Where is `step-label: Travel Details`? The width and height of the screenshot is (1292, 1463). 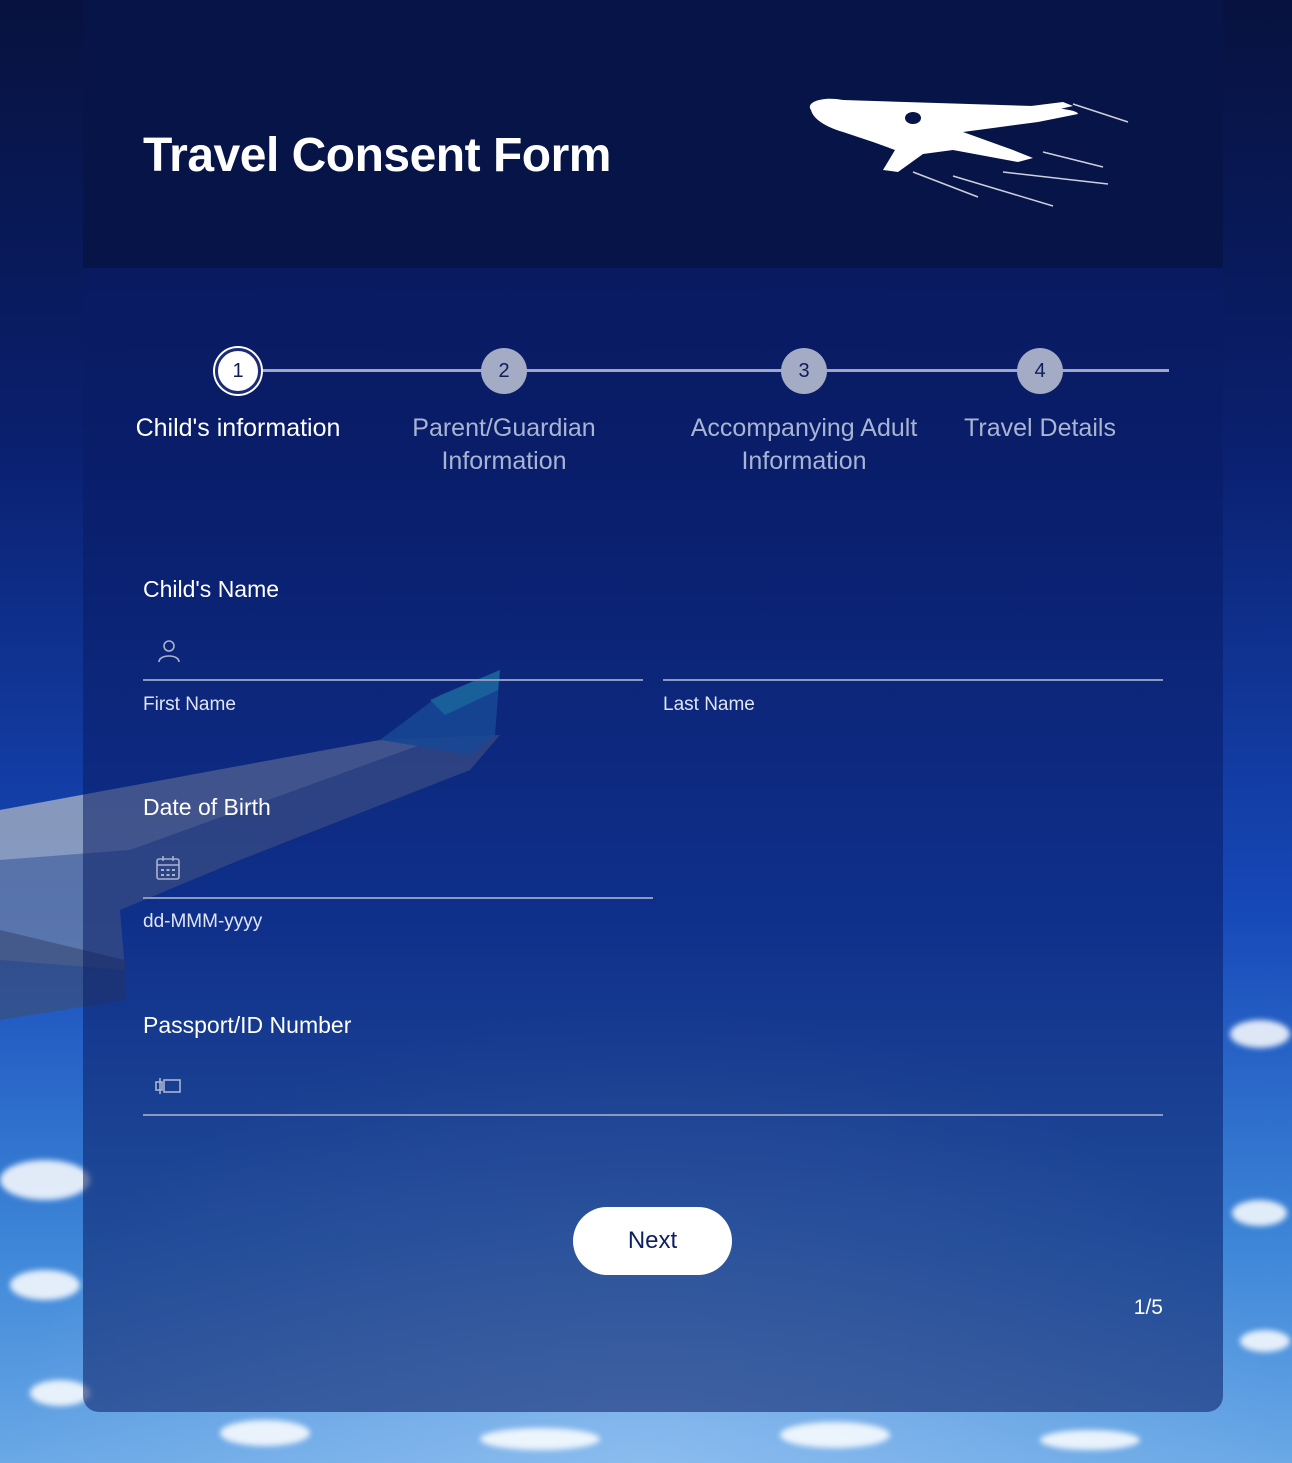
step-label: Travel Details is located at coordinates (1040, 428).